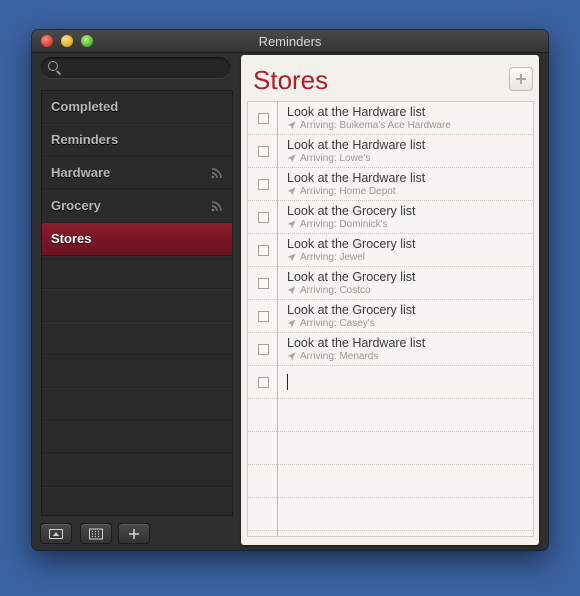  What do you see at coordinates (335, 290) in the screenshot?
I see `reminder-location: Arriving: Costco` at bounding box center [335, 290].